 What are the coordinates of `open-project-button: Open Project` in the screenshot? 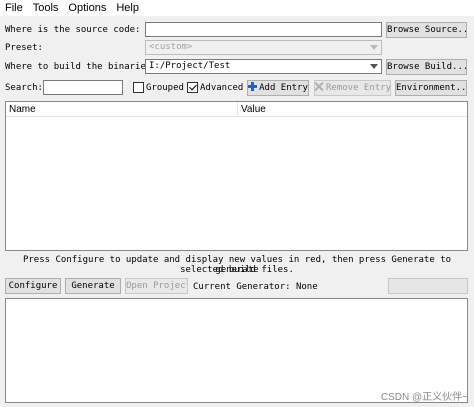 It's located at (156, 286).